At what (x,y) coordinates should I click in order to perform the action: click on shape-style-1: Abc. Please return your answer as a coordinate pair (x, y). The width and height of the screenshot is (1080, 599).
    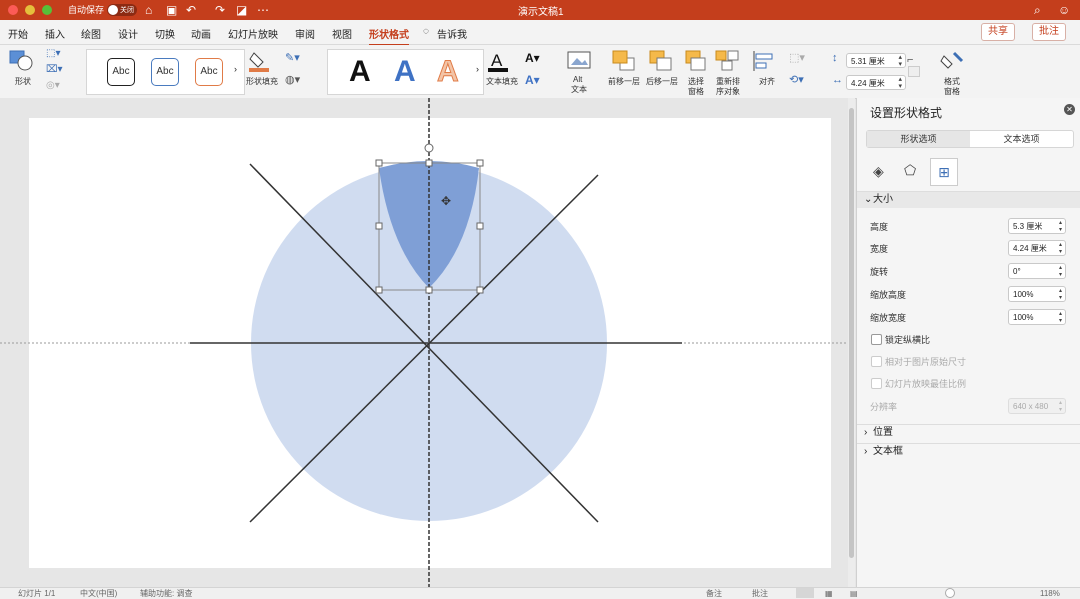
    Looking at the image, I should click on (121, 72).